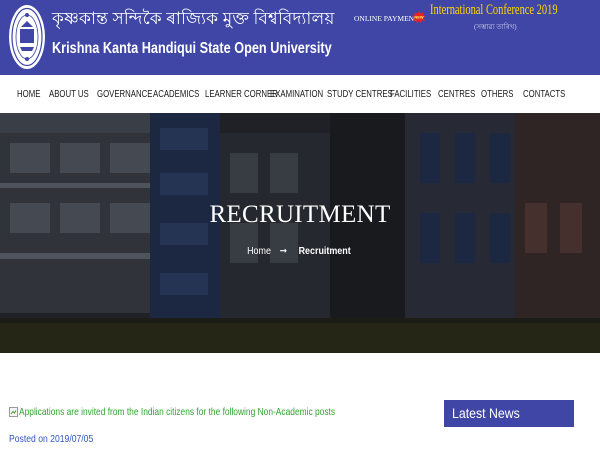 The image size is (600, 450). Describe the element at coordinates (296, 94) in the screenshot. I see `nav-item-examination: EXAMINATION` at that location.